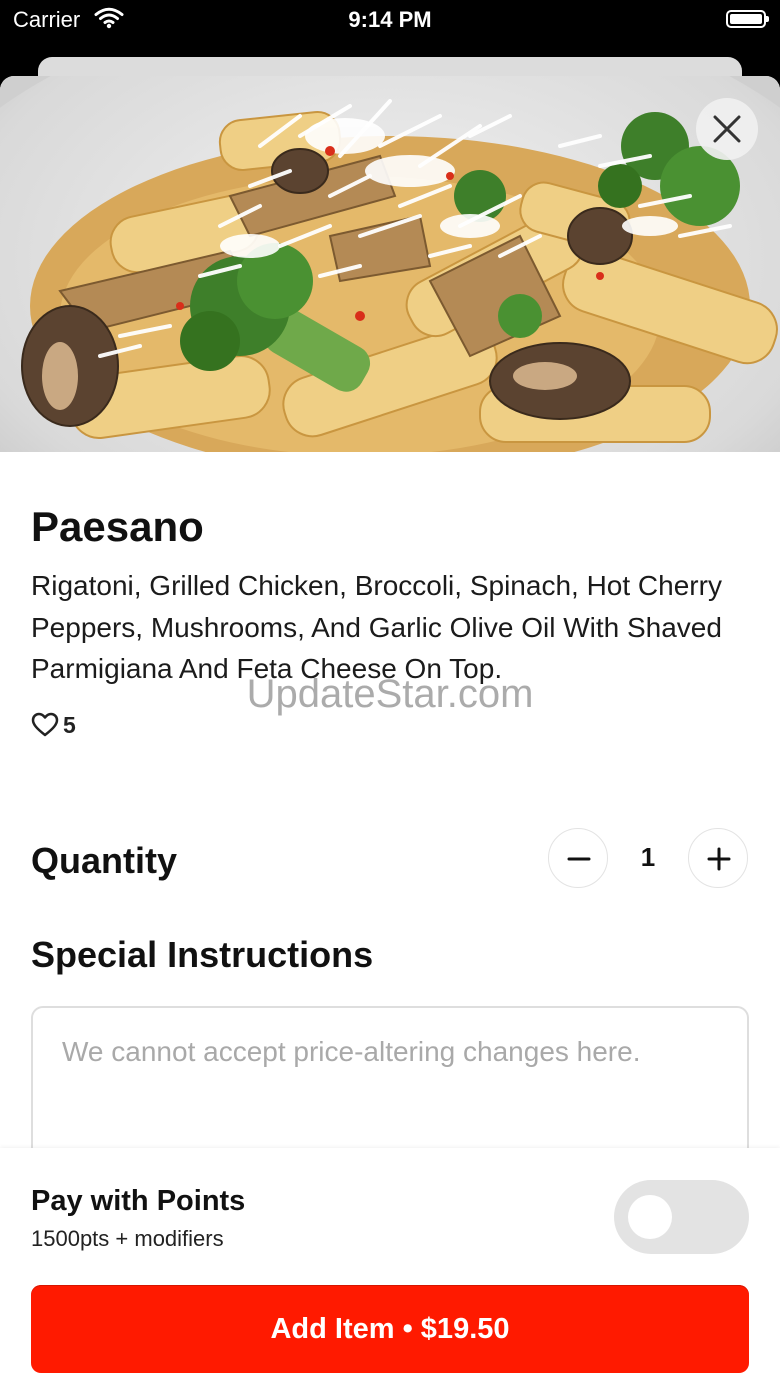  Describe the element at coordinates (138, 1201) in the screenshot. I see `pay-with-points-label: Pay with Points` at that location.